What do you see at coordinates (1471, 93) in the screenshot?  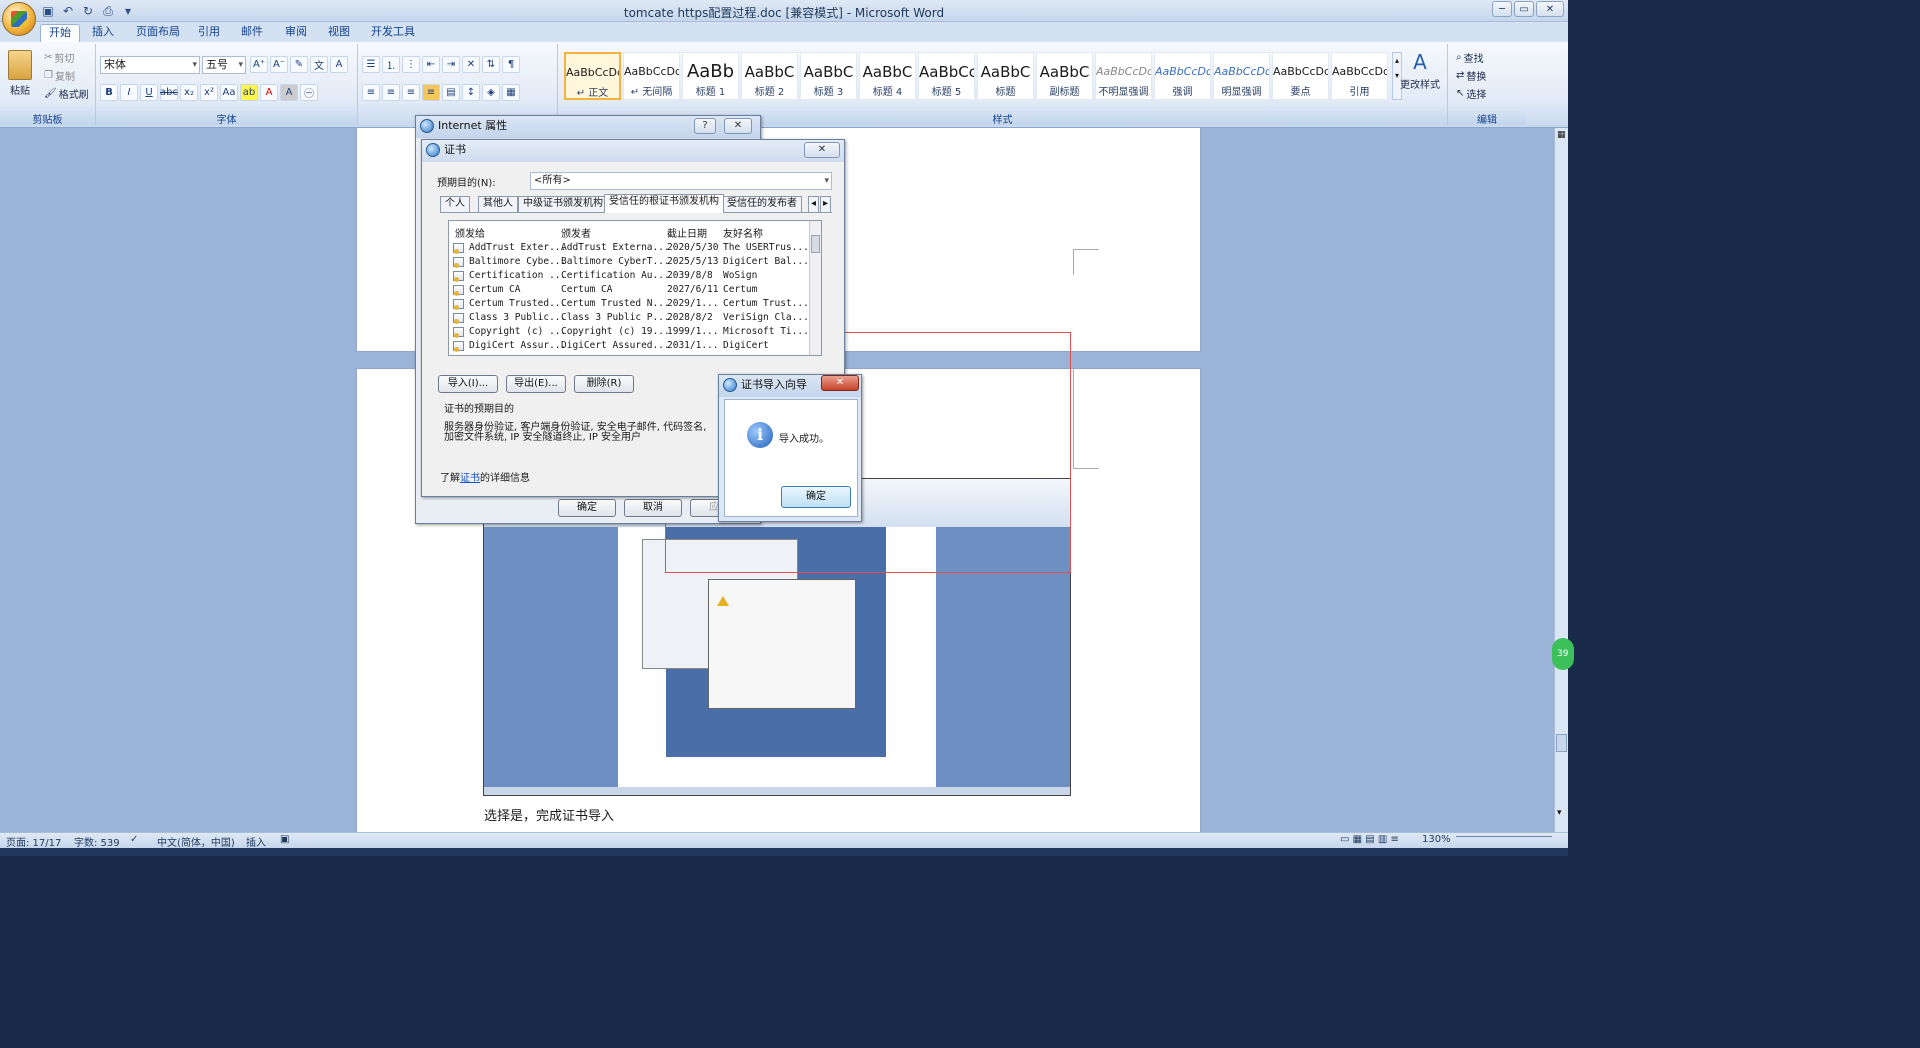 I see `select-button: ↖ 选择` at bounding box center [1471, 93].